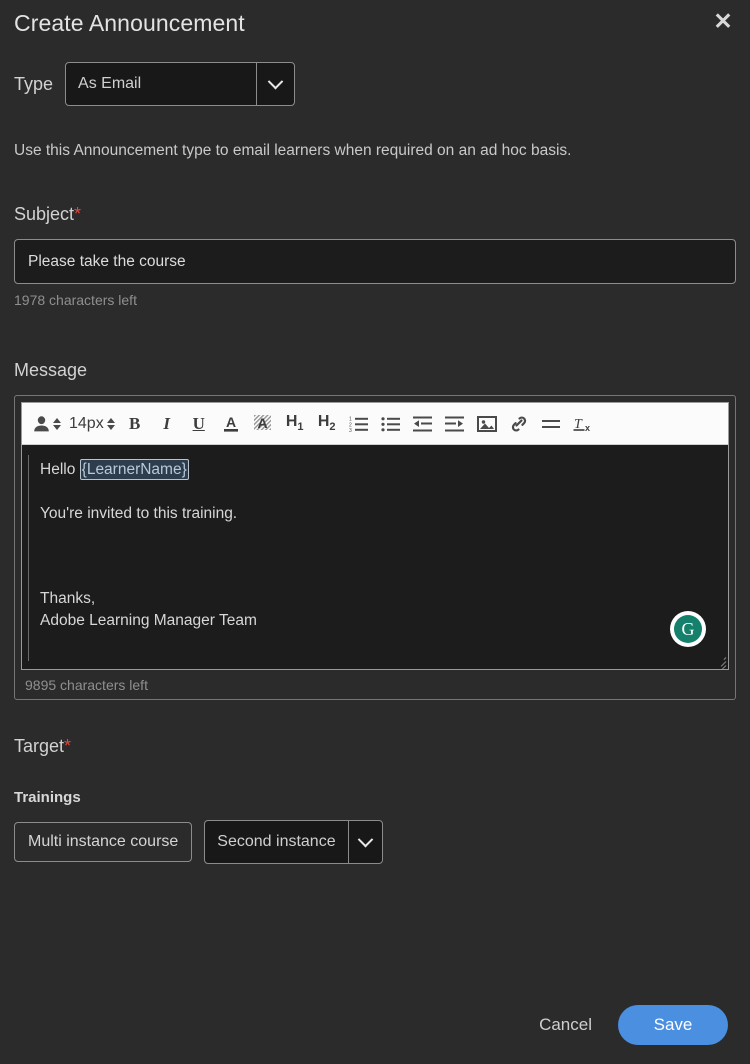  I want to click on learner-name-token: {LearnerName}, so click(134, 470).